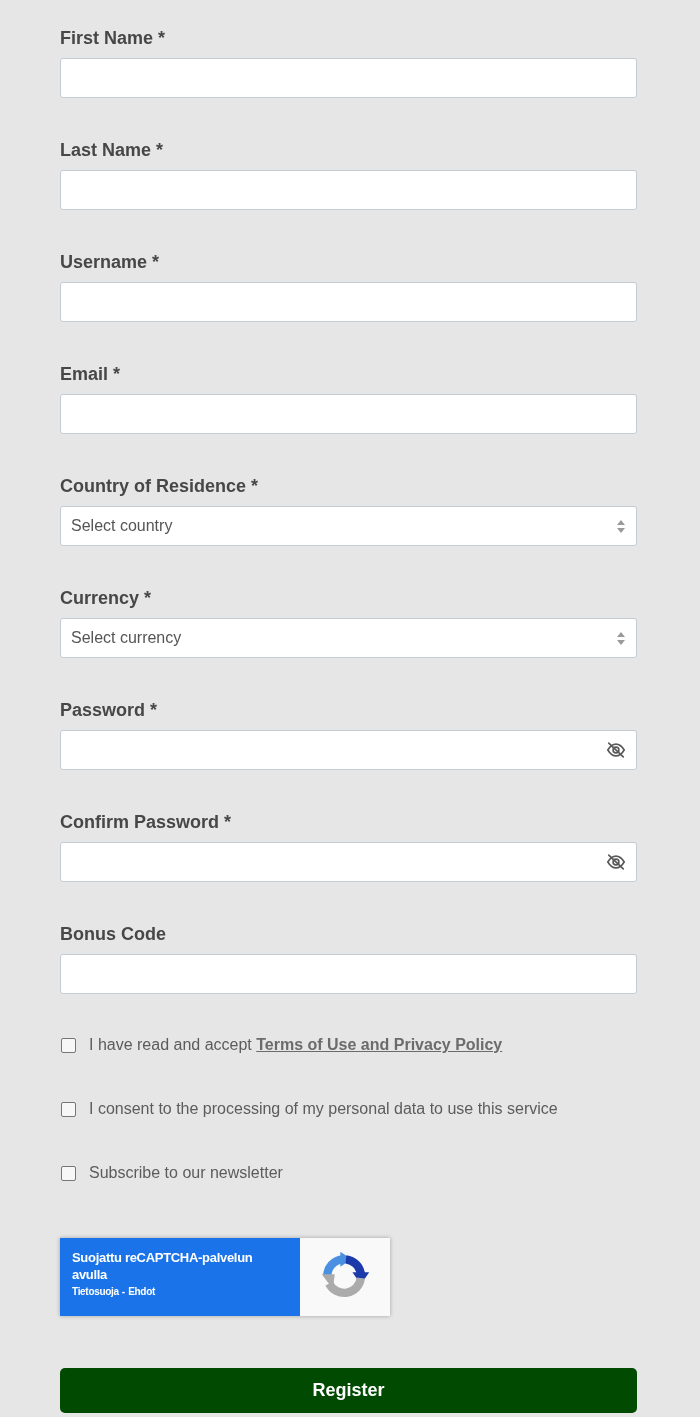  What do you see at coordinates (146, 822) in the screenshot?
I see `field-label: Confirm Password *` at bounding box center [146, 822].